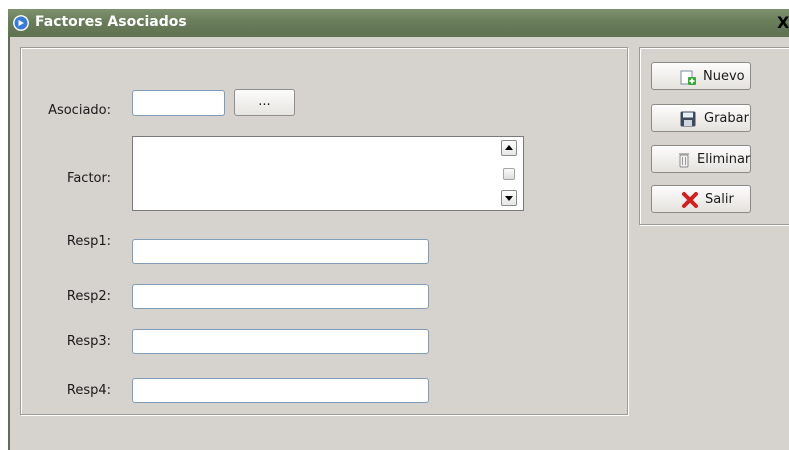 Image resolution: width=789 pixels, height=450 pixels. I want to click on new-document-plus-icon, so click(688, 77).